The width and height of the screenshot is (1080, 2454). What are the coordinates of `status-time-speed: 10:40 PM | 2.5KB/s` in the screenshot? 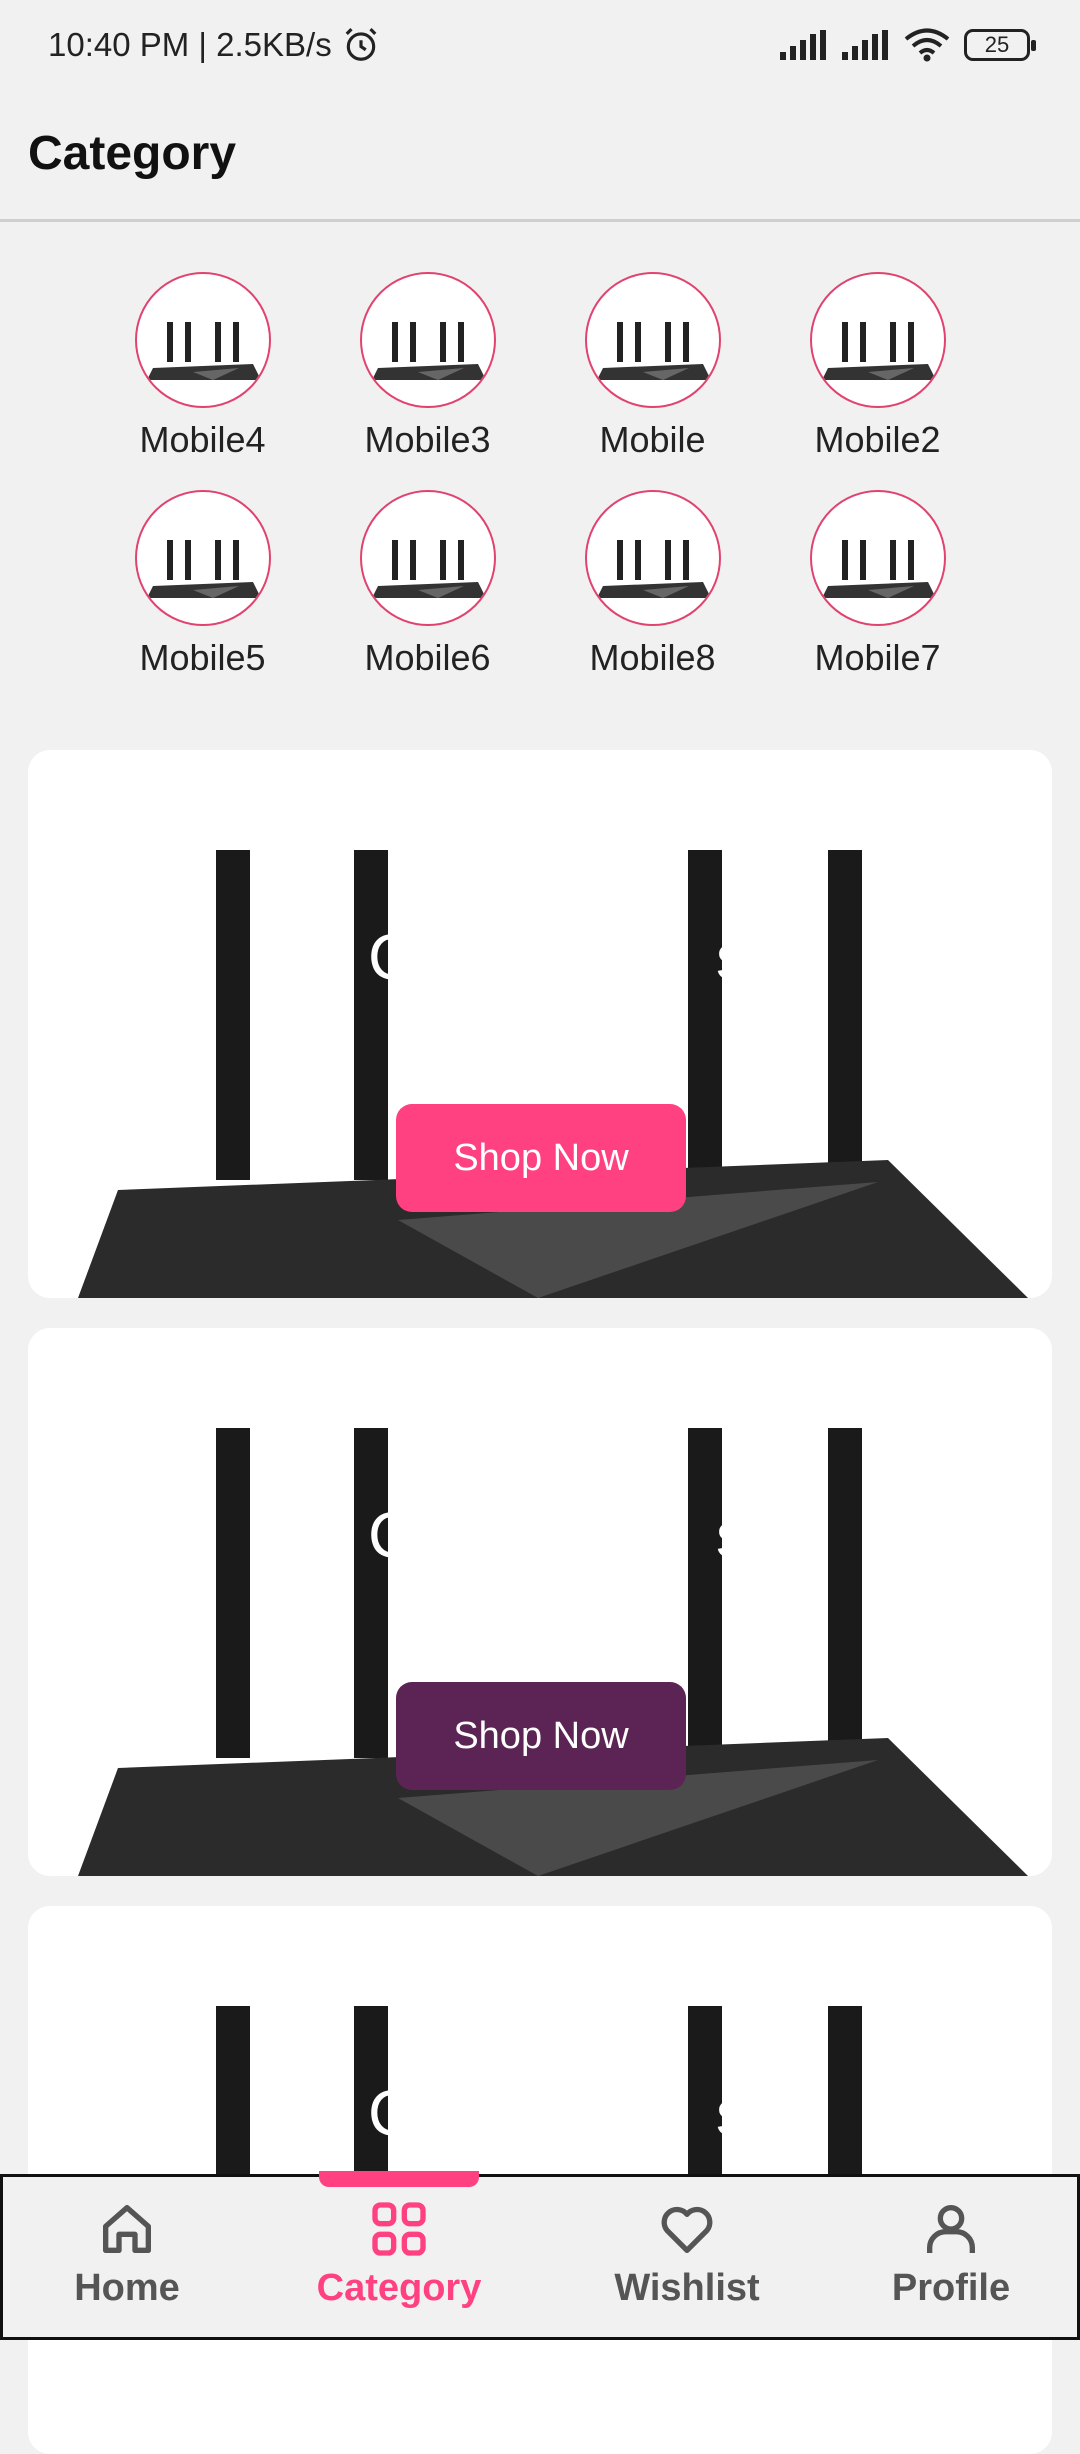 It's located at (190, 44).